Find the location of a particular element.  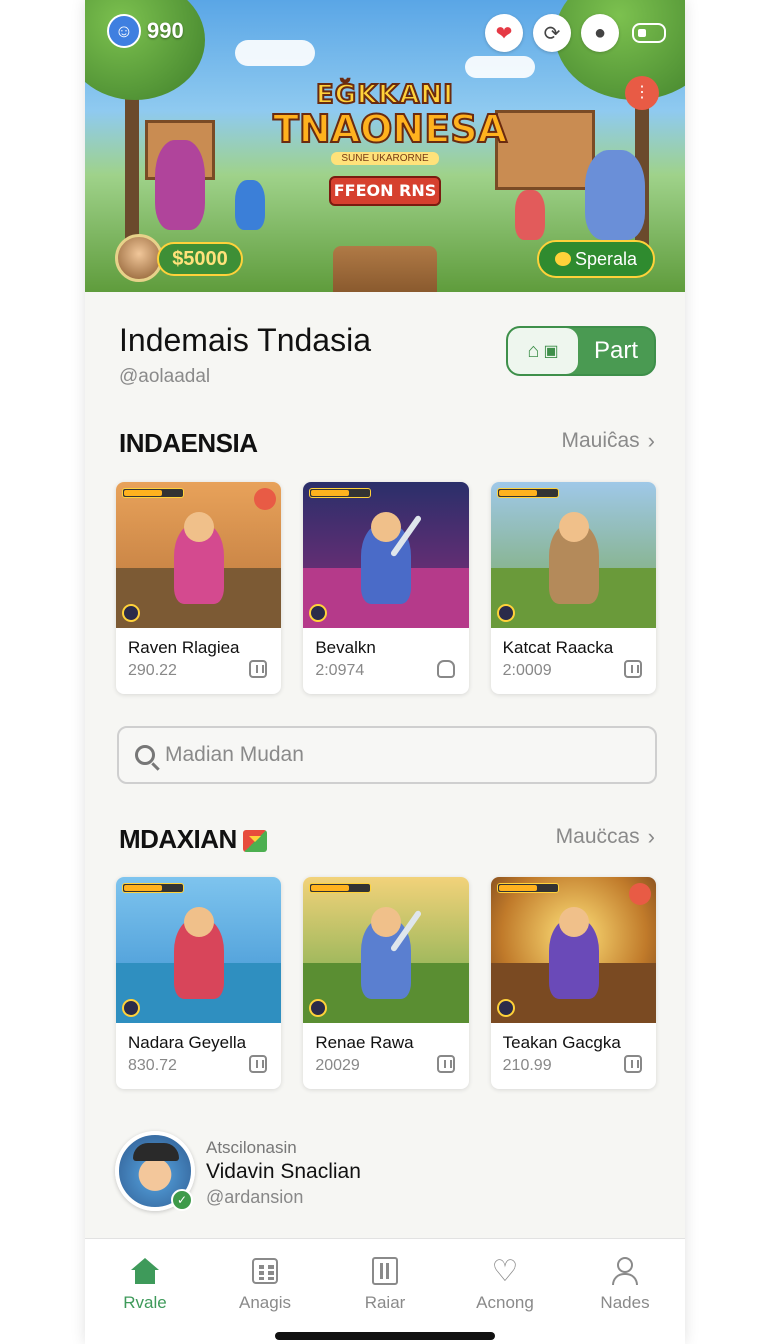

user-icon is located at coordinates (625, 1271).